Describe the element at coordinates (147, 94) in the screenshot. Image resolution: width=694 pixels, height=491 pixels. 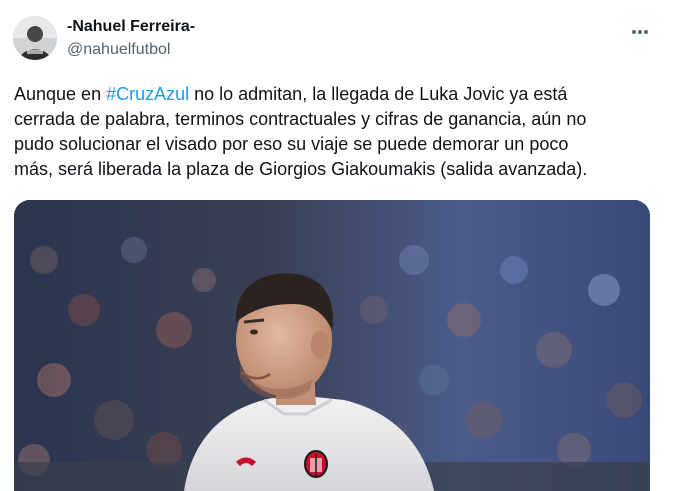
I see `hashtag-link: #CruzAzul` at that location.